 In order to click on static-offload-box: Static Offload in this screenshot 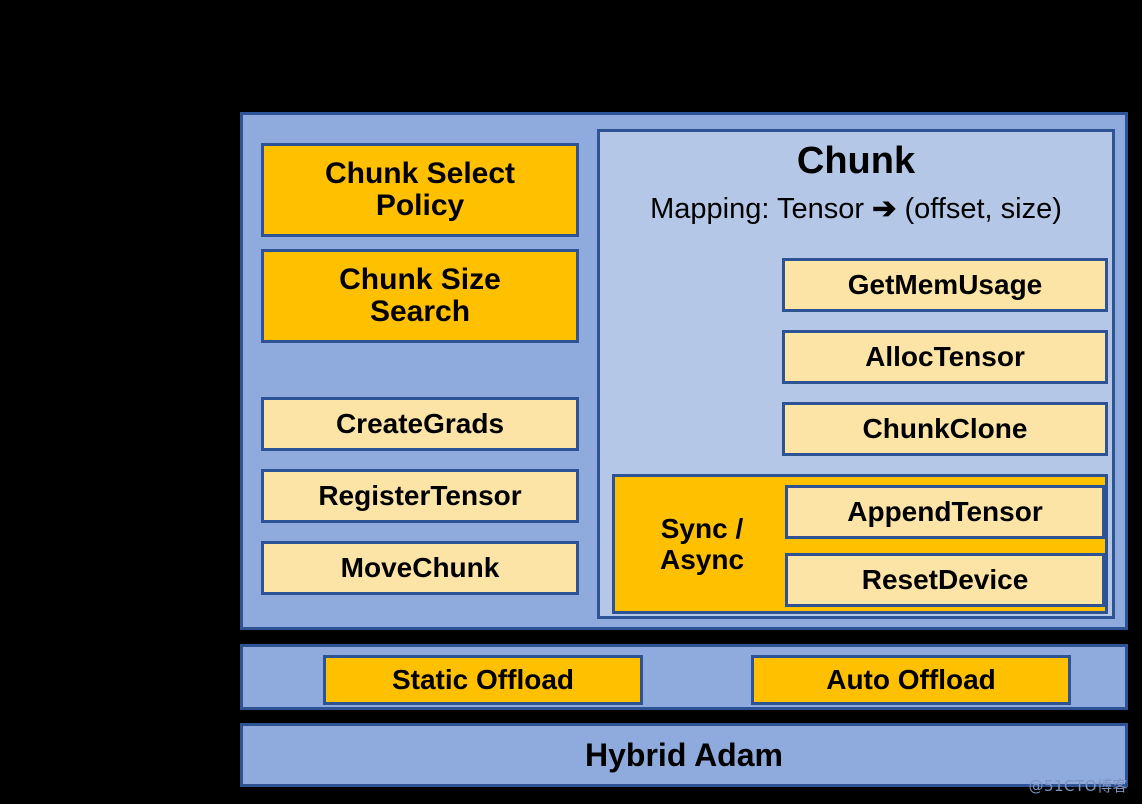, I will do `click(483, 680)`.